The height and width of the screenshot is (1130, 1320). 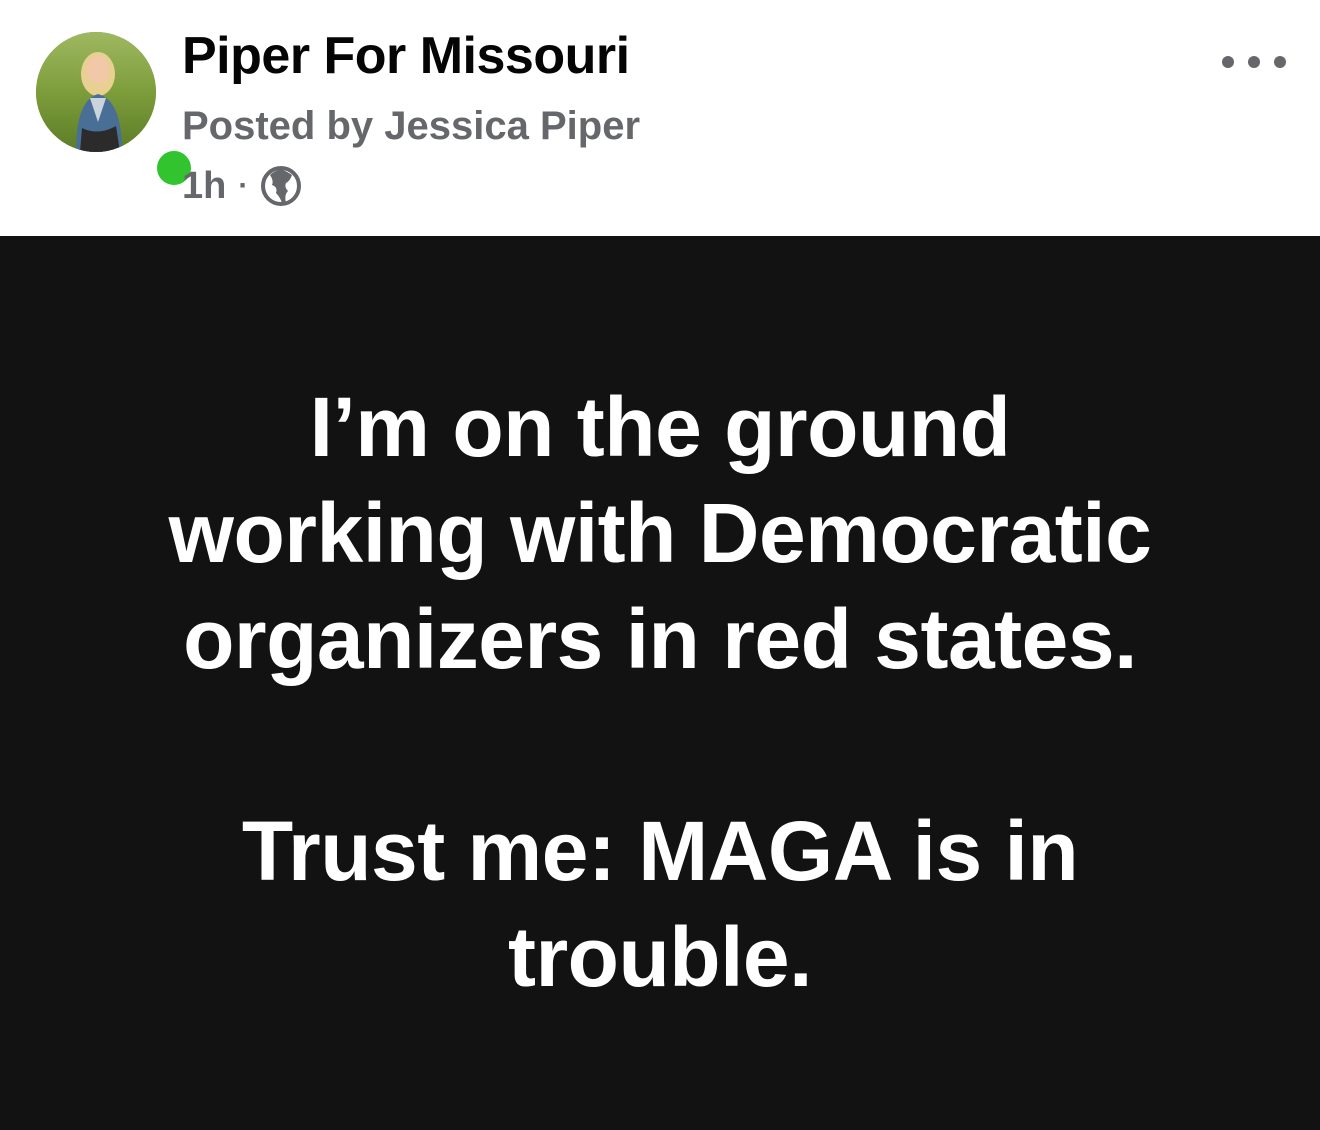 I want to click on avatar, so click(x=96, y=92).